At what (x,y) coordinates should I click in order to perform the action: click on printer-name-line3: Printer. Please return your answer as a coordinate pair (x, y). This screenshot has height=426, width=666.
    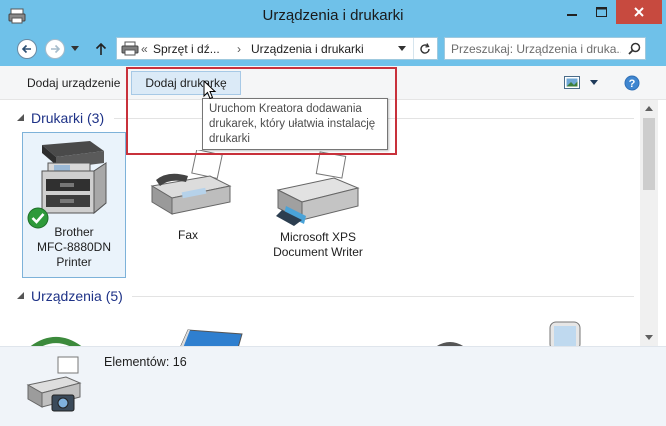
    Looking at the image, I should click on (74, 262).